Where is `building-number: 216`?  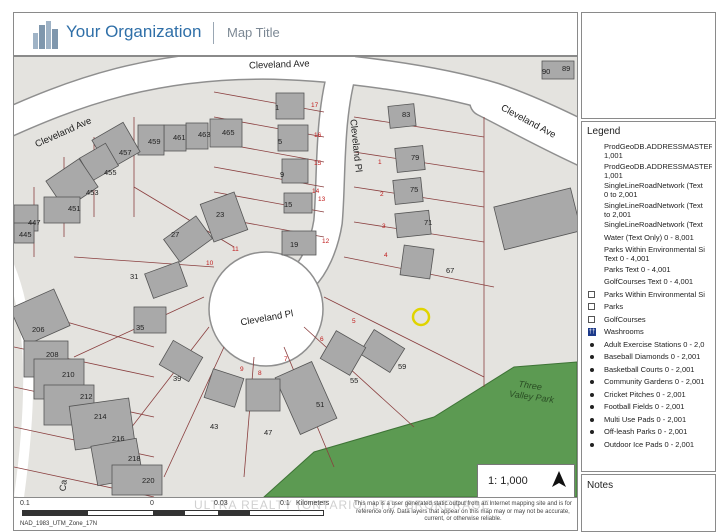
building-number: 216 is located at coordinates (118, 438).